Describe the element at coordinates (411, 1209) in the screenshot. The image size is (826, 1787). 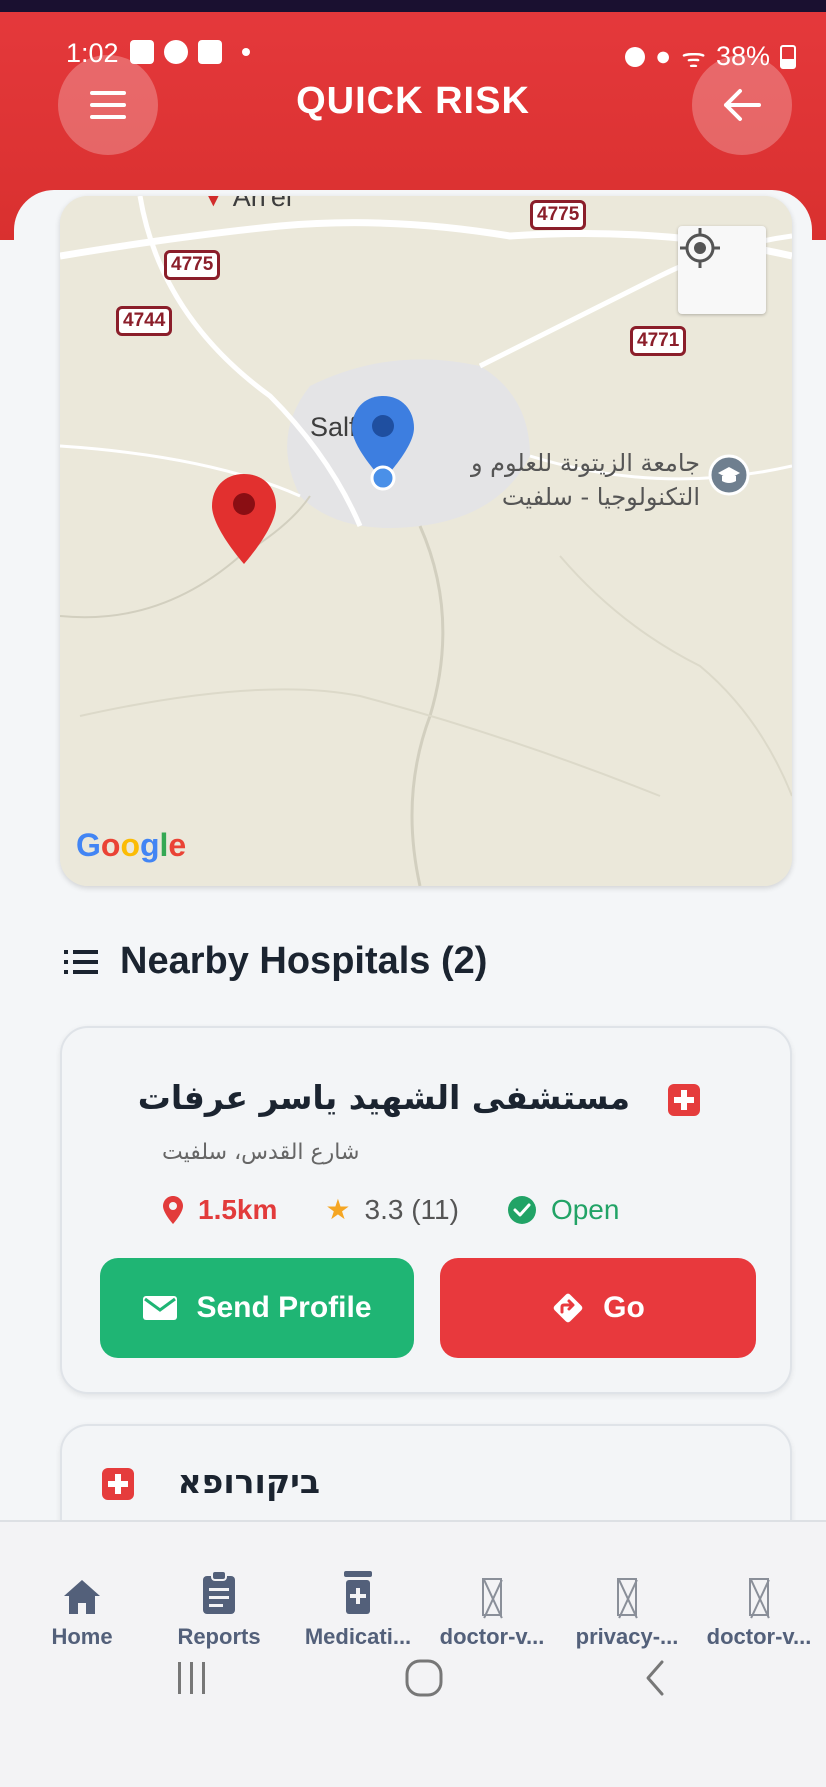
I see `hospital-rating: 3.3 (11)` at that location.